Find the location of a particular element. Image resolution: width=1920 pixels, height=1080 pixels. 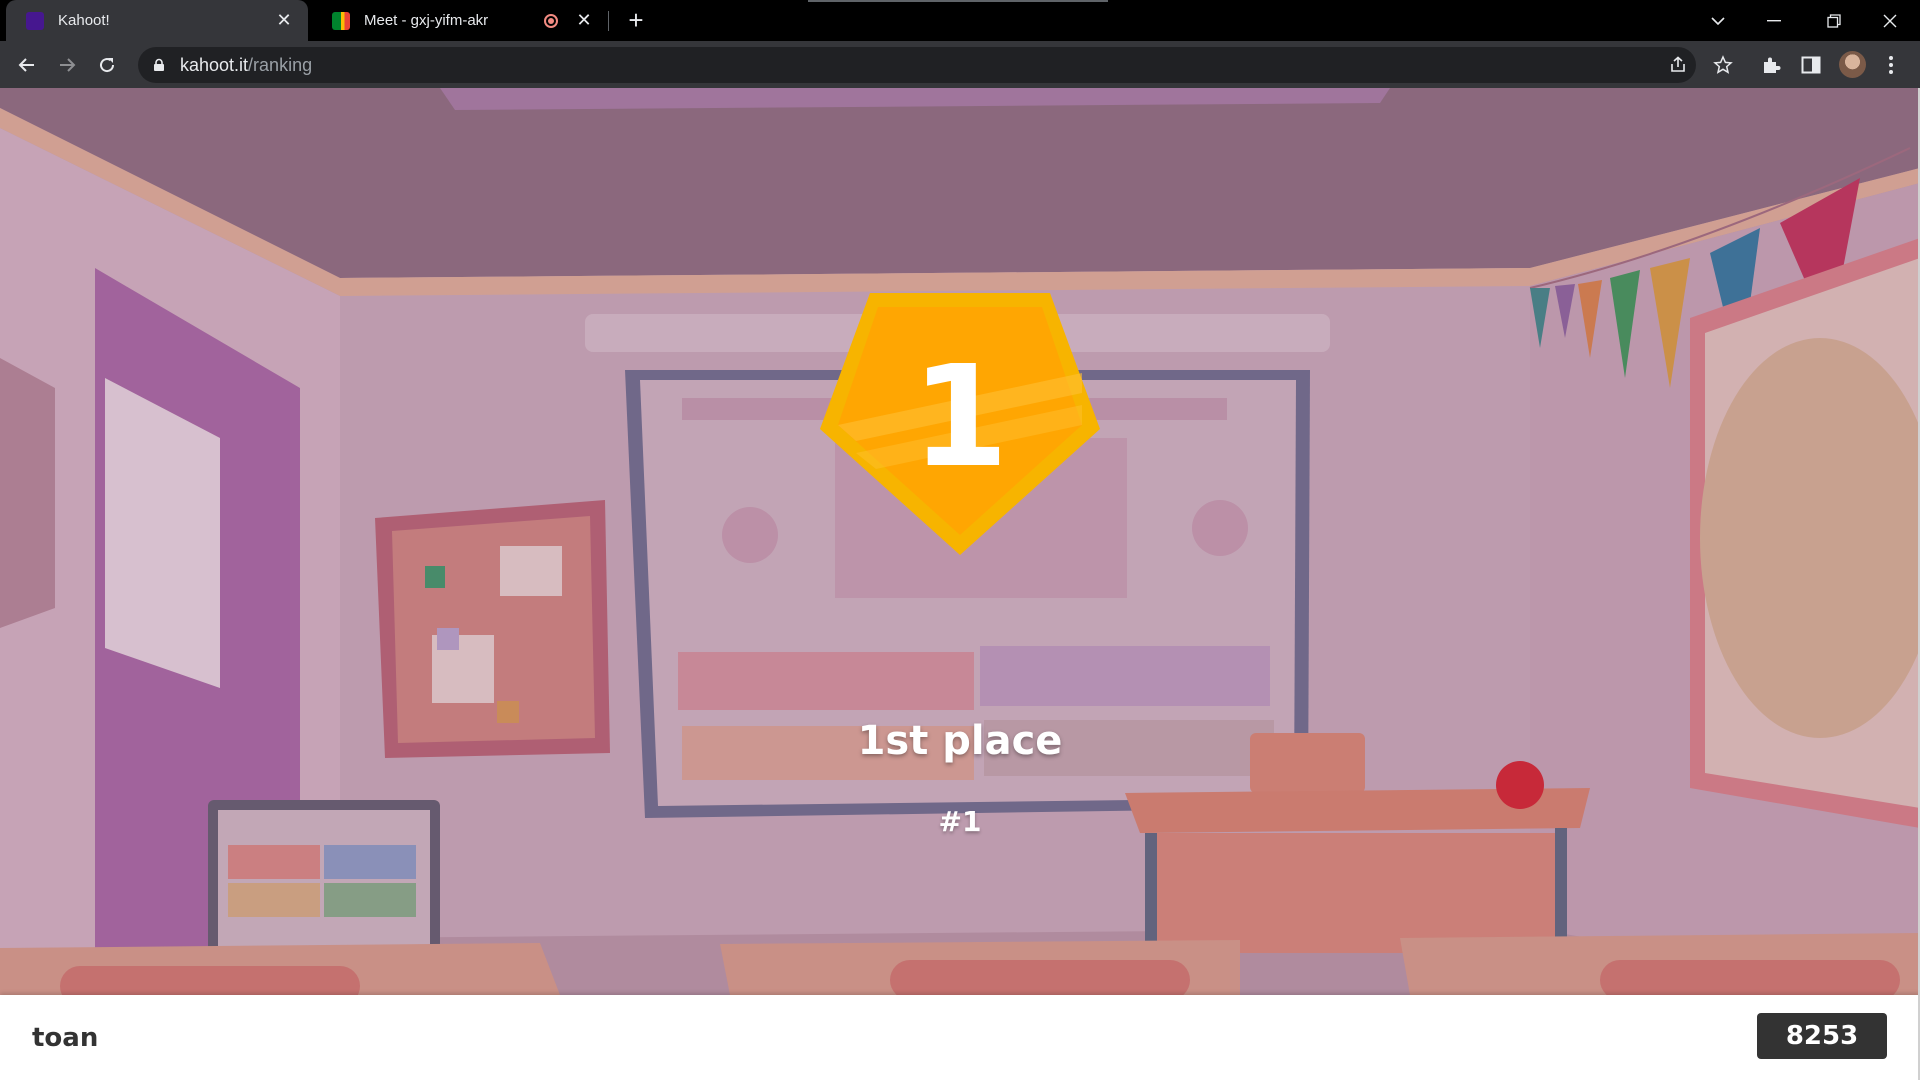

url-domain: kahoot.it is located at coordinates (214, 64).